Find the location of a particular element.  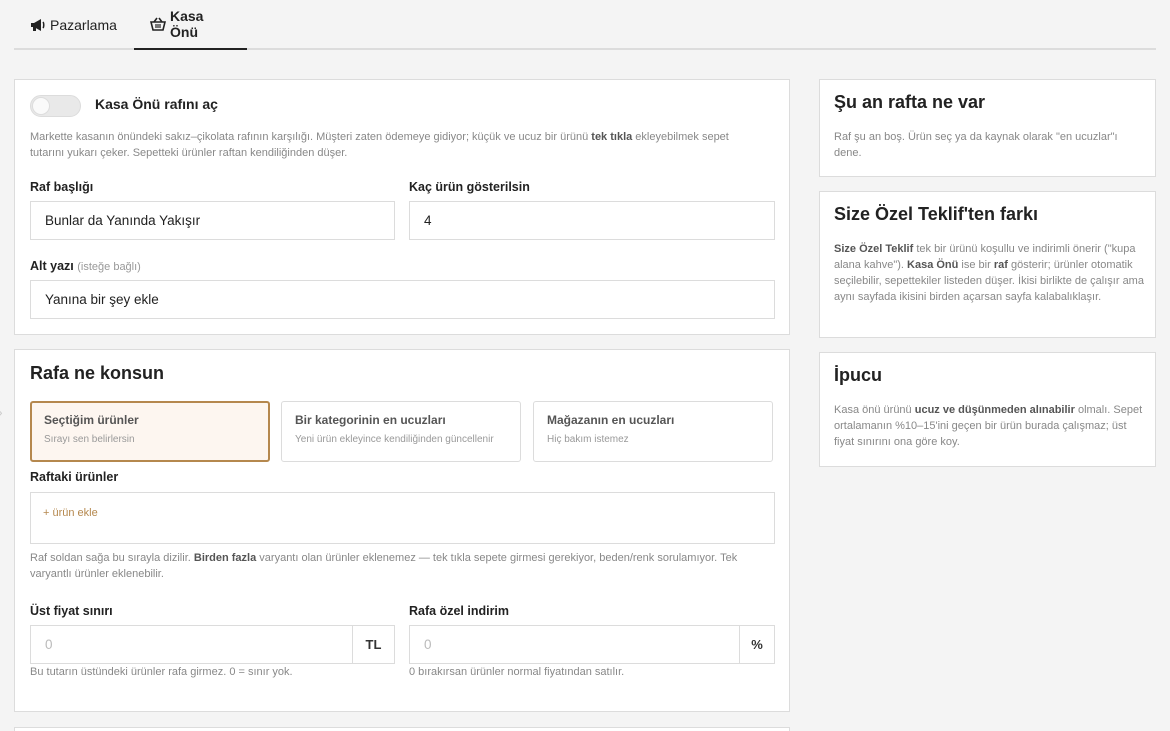

discount-unit: % is located at coordinates (756, 644).